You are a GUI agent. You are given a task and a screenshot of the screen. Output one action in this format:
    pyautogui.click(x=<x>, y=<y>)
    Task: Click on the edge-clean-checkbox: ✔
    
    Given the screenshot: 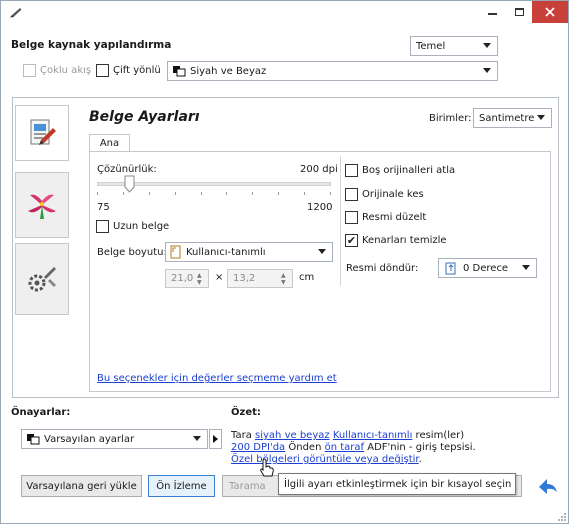 What is the action you would take?
    pyautogui.click(x=351, y=240)
    